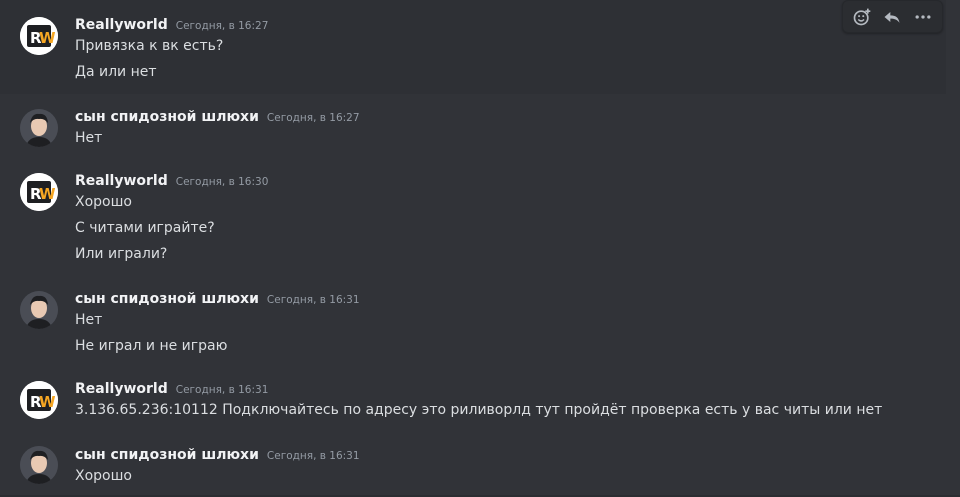 This screenshot has height=497, width=960. What do you see at coordinates (222, 182) in the screenshot?
I see `timestamp: Сегодня, в 16:30` at bounding box center [222, 182].